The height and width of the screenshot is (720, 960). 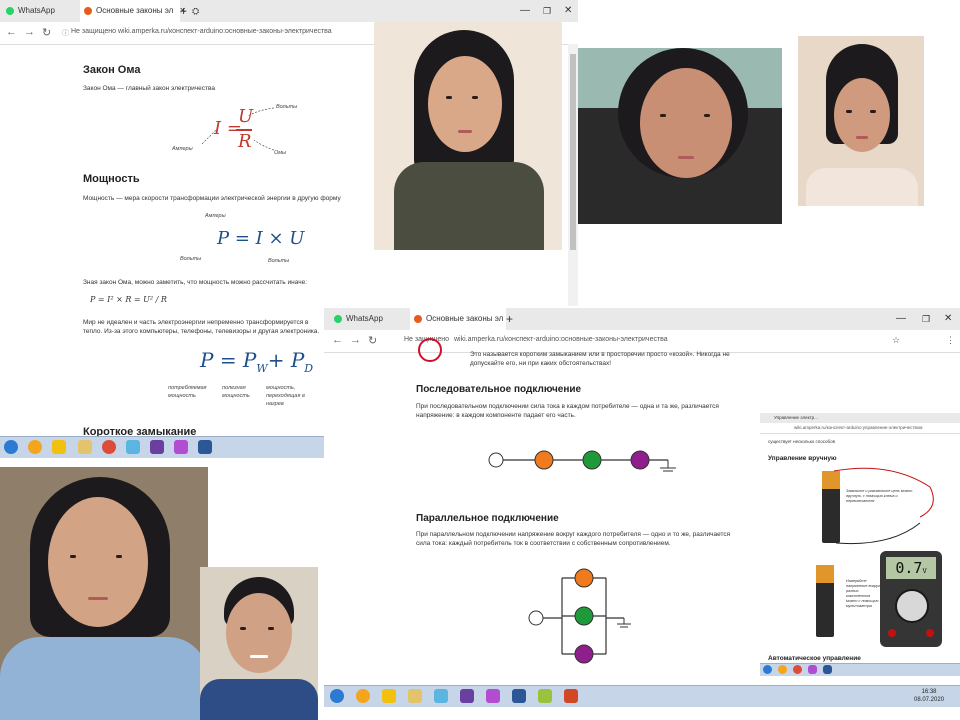 I want to click on tab-whatsapp-2: WhatsApp, so click(x=369, y=319).